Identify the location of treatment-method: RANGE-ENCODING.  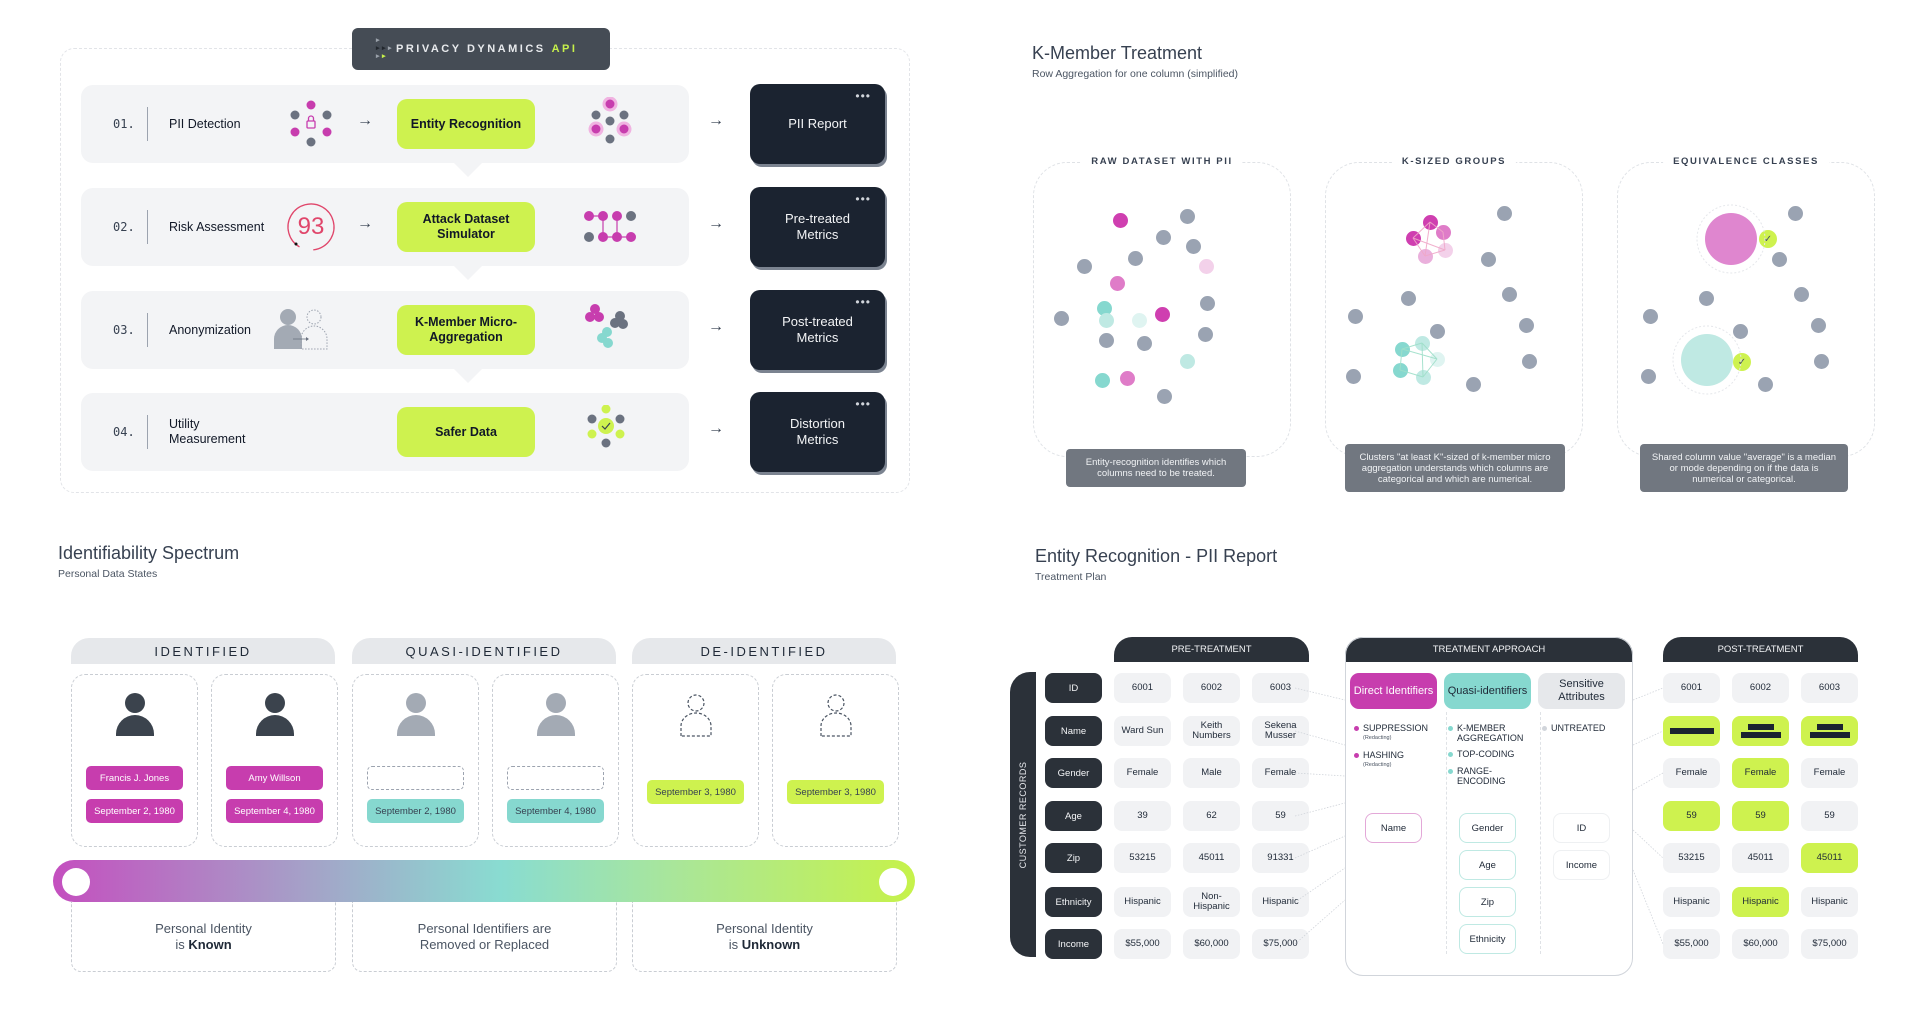
(1490, 776).